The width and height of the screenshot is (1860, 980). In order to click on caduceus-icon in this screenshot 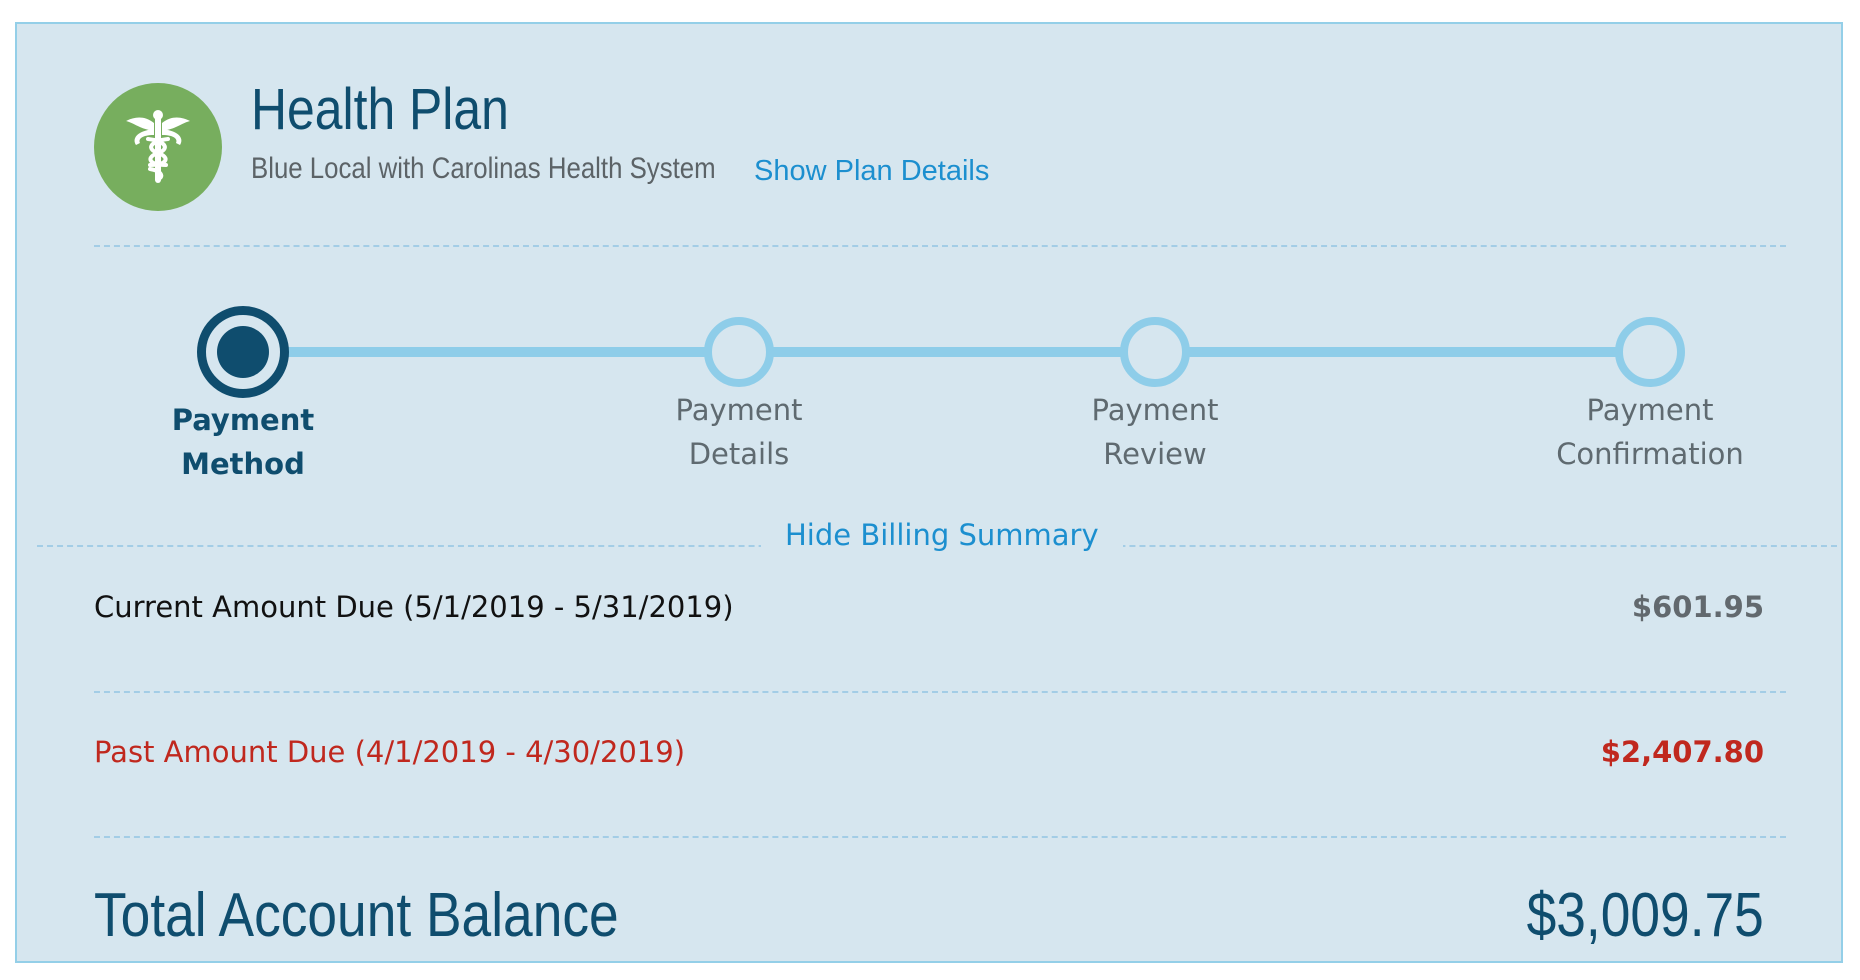, I will do `click(158, 146)`.